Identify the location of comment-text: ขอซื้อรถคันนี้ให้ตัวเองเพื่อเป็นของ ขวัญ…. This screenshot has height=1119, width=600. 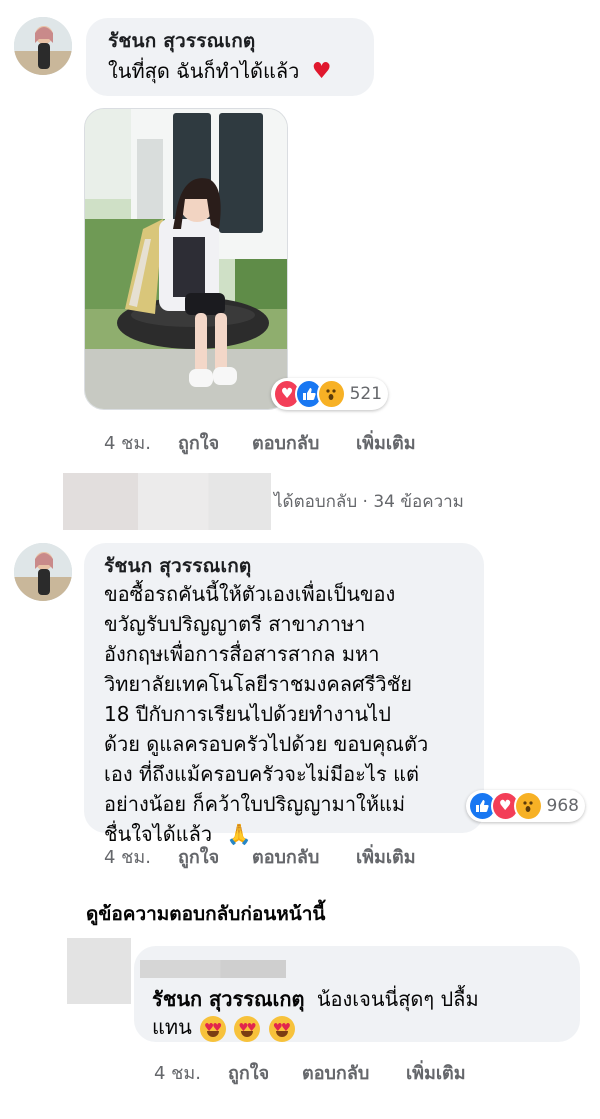
(289, 714).